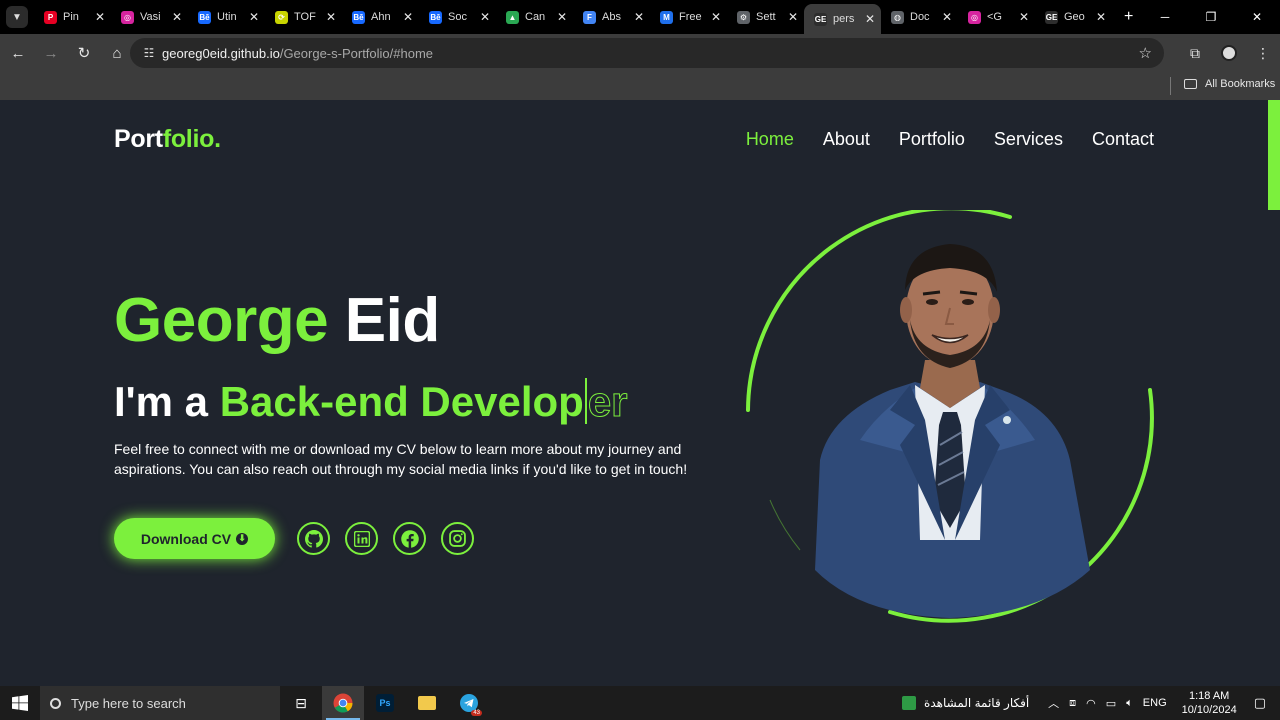 Image resolution: width=1280 pixels, height=720 pixels. What do you see at coordinates (427, 703) in the screenshot?
I see `file-explorer-taskbar-button` at bounding box center [427, 703].